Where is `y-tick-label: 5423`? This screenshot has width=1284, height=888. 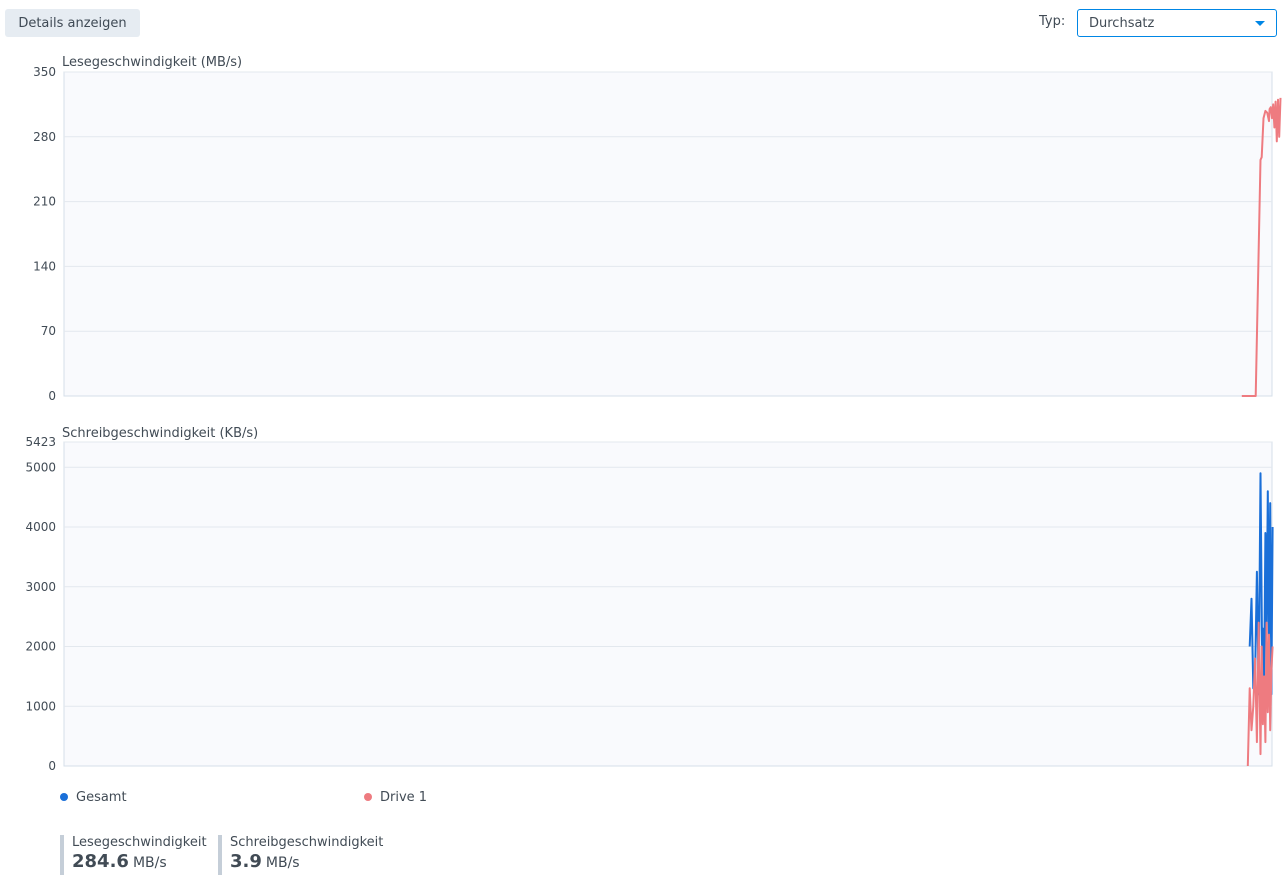 y-tick-label: 5423 is located at coordinates (40, 442).